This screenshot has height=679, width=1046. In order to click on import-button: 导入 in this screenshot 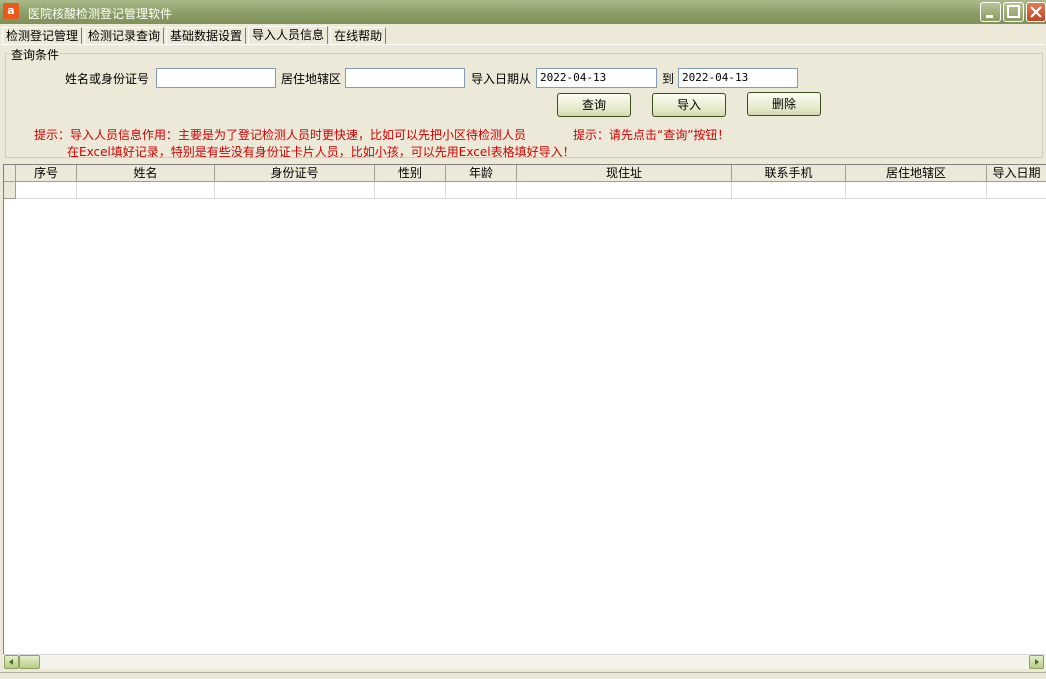, I will do `click(689, 105)`.